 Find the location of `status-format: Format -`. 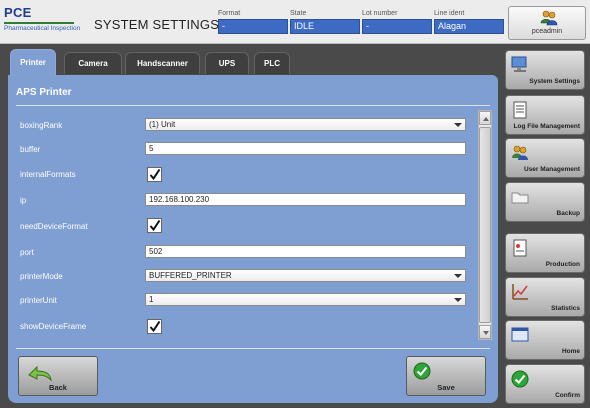

status-format: Format - is located at coordinates (253, 21).